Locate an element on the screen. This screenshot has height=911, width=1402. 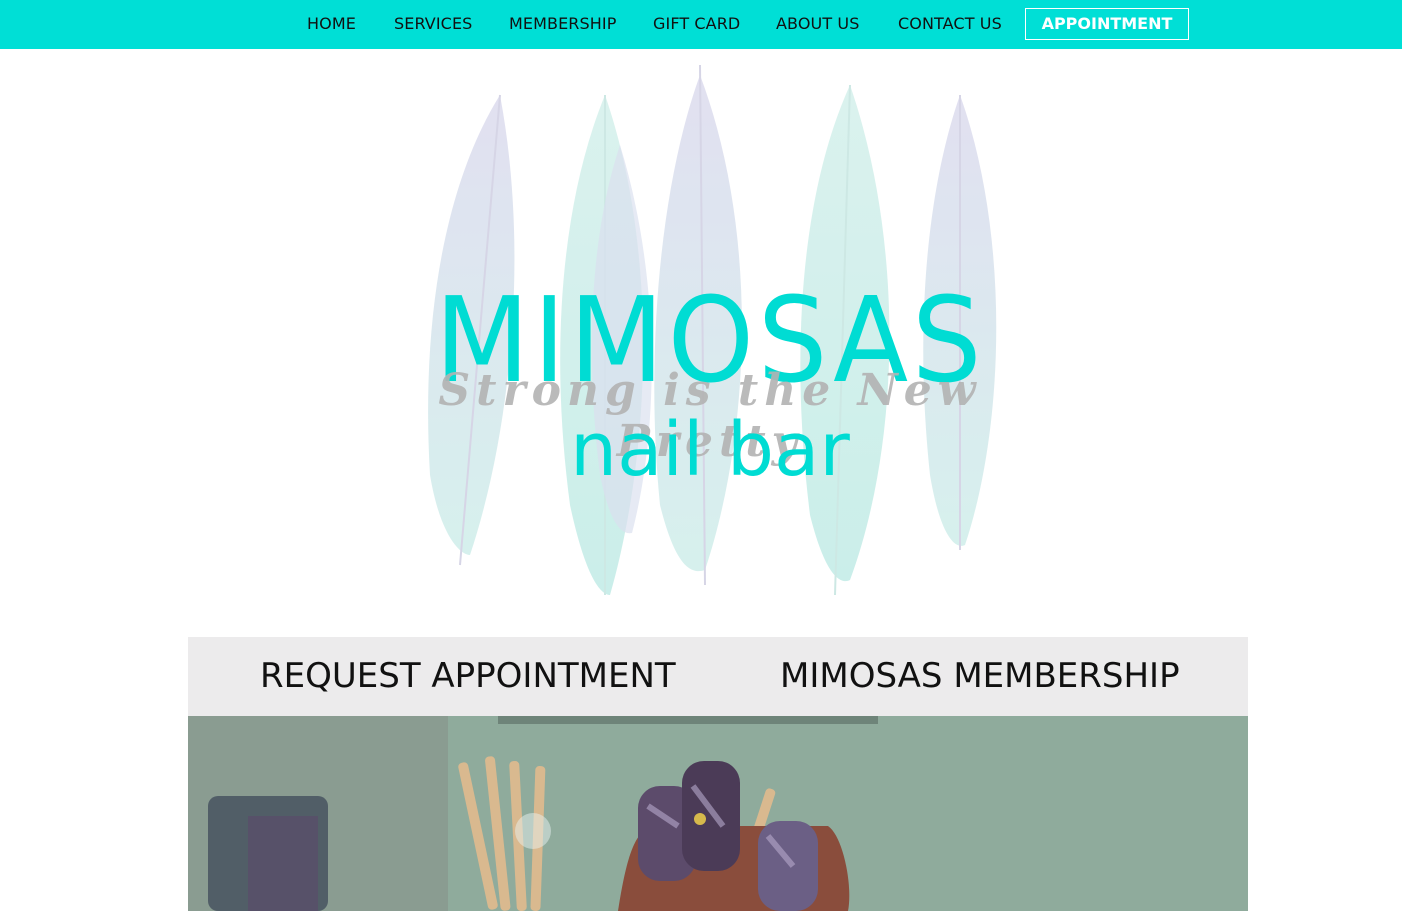
mimosas-membership-link: MIMOSAS MEMBERSHIP is located at coordinates (980, 676).